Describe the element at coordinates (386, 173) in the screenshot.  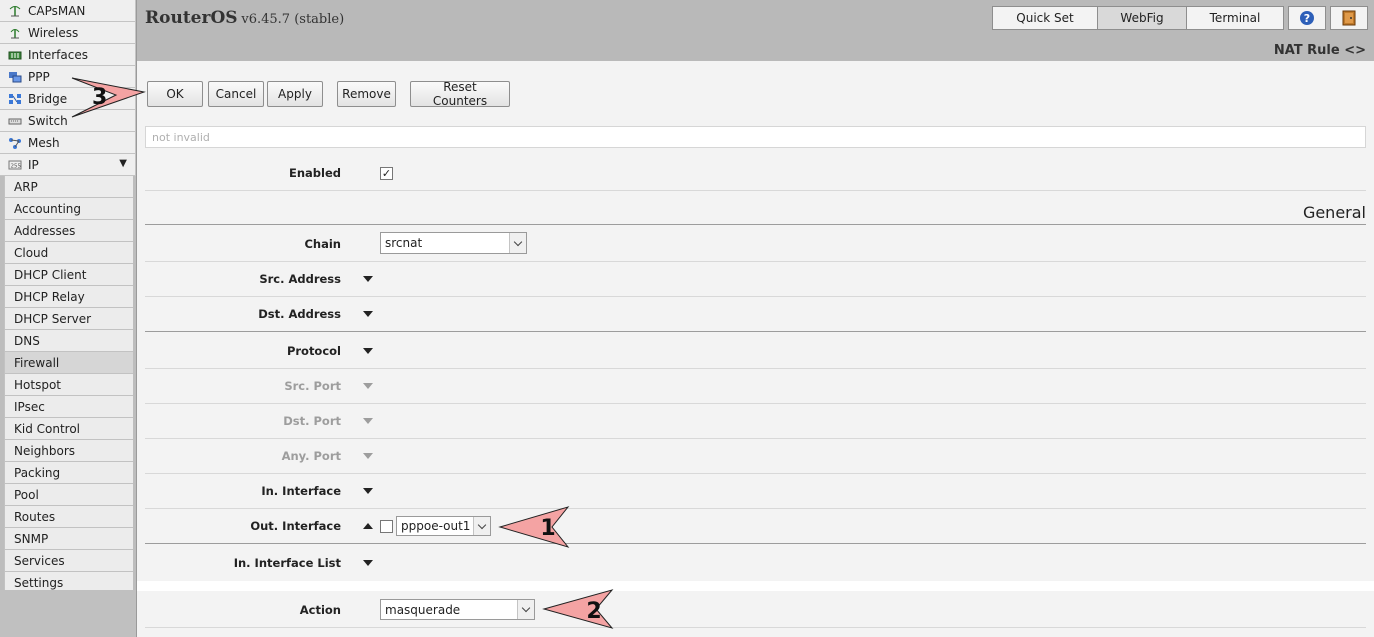
I see `enabled-checkbox: ✓` at that location.